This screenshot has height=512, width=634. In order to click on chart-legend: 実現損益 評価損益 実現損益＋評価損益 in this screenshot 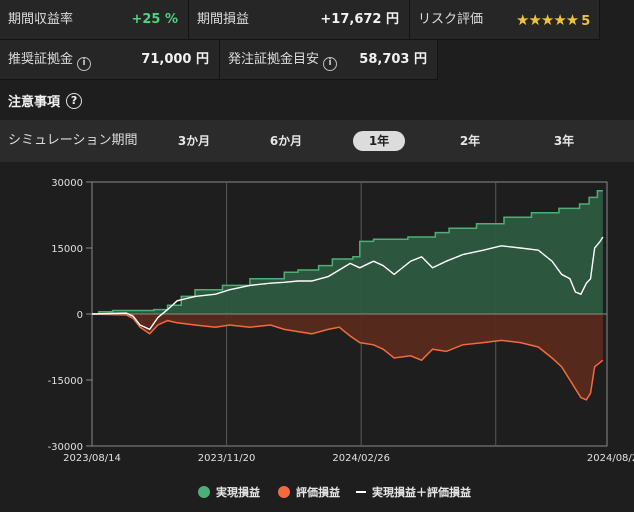, I will do `click(317, 492)`.